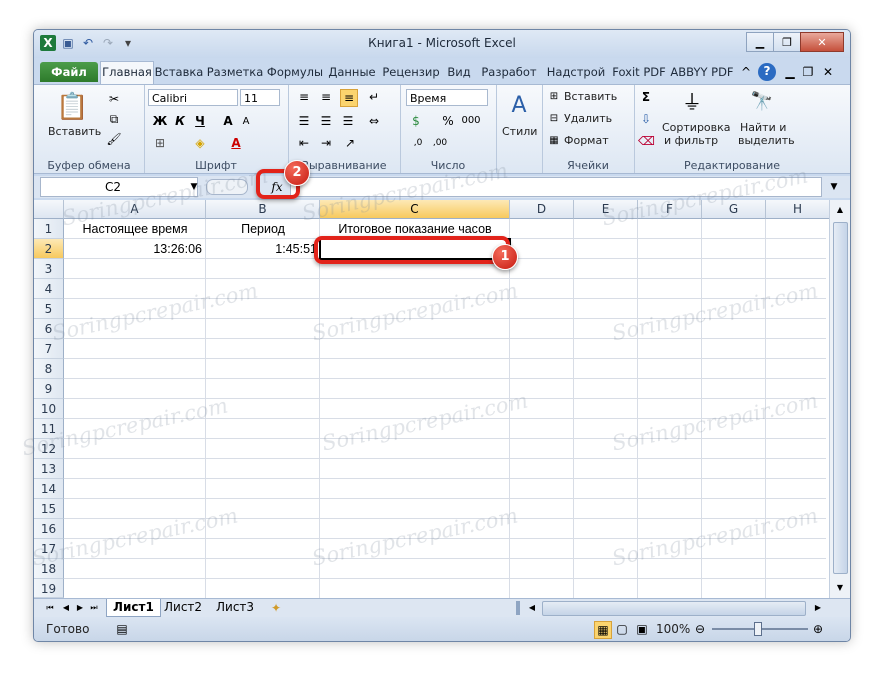 Image resolution: width=882 pixels, height=675 pixels. Describe the element at coordinates (49, 588) in the screenshot. I see `row-header: 19` at that location.